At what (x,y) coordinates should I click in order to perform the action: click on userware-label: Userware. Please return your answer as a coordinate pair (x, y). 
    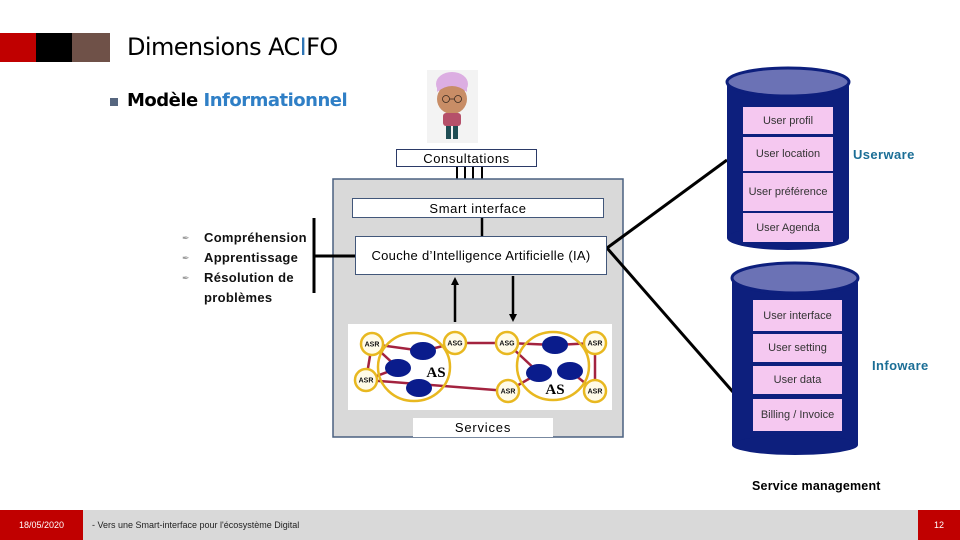
    Looking at the image, I should click on (884, 154).